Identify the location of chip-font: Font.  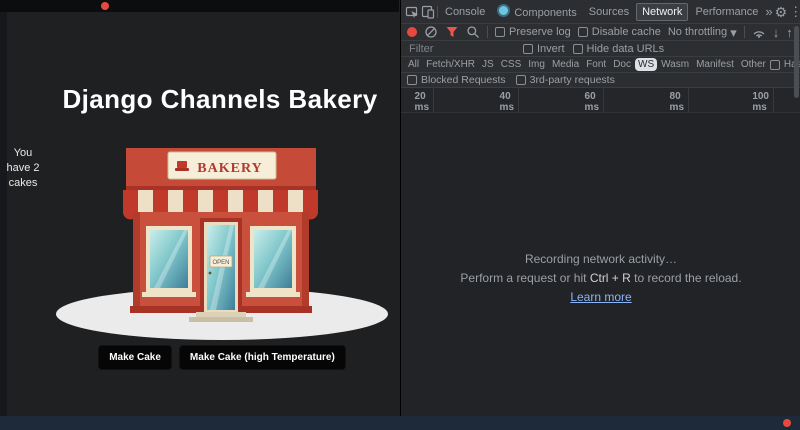
(596, 64).